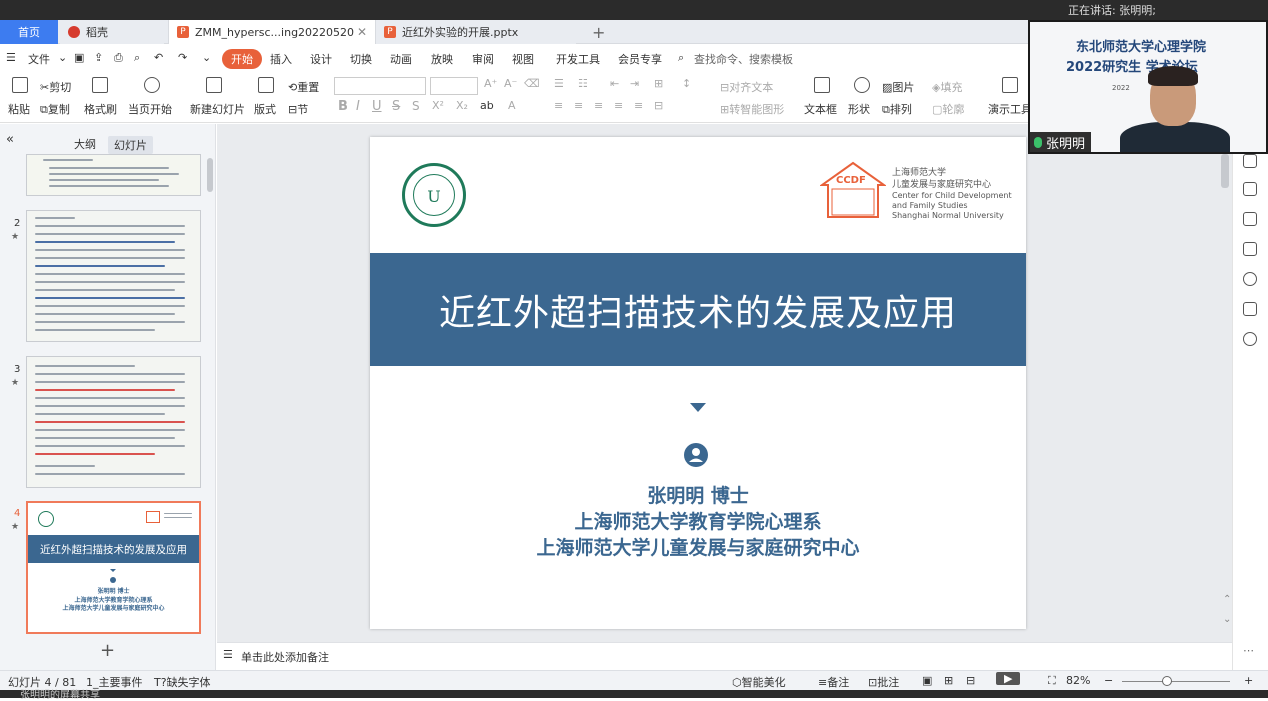 This screenshot has width=1268, height=701. What do you see at coordinates (947, 87) in the screenshot?
I see `fill-button: ◈填充` at bounding box center [947, 87].